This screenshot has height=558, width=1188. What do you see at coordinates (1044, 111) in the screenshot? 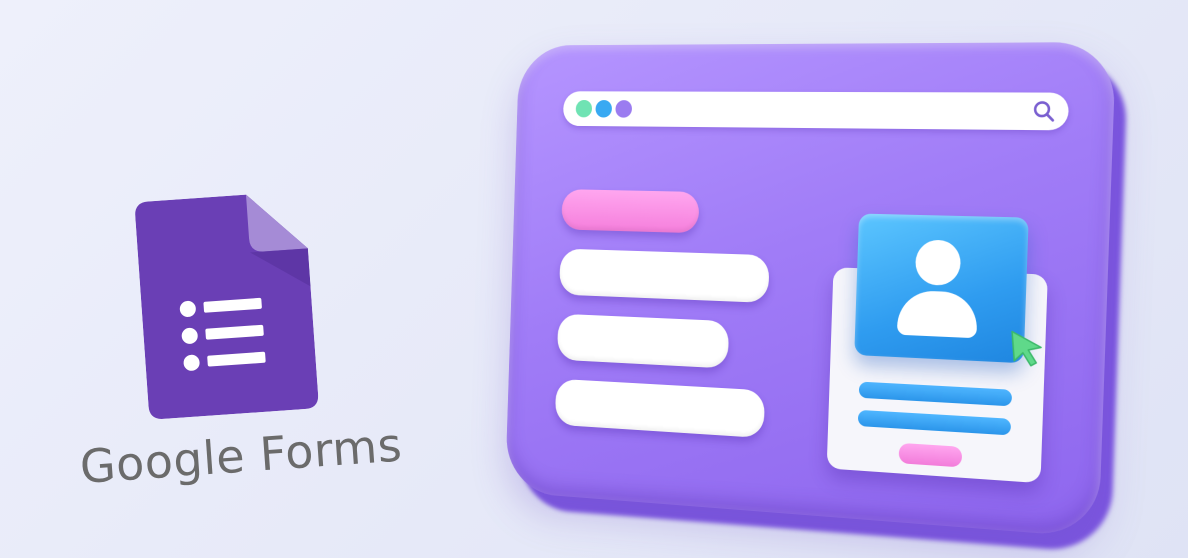
I see `search-icon` at bounding box center [1044, 111].